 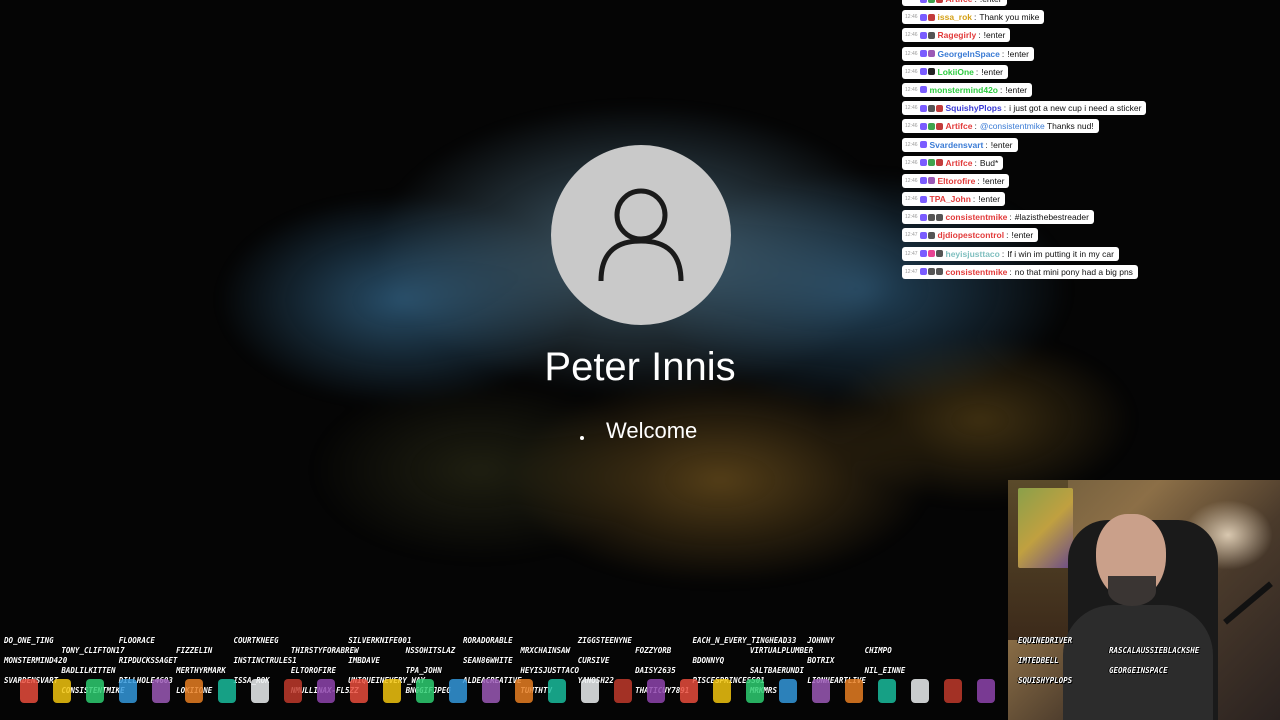 What do you see at coordinates (989, 162) in the screenshot?
I see `chat-text: Bud*` at bounding box center [989, 162].